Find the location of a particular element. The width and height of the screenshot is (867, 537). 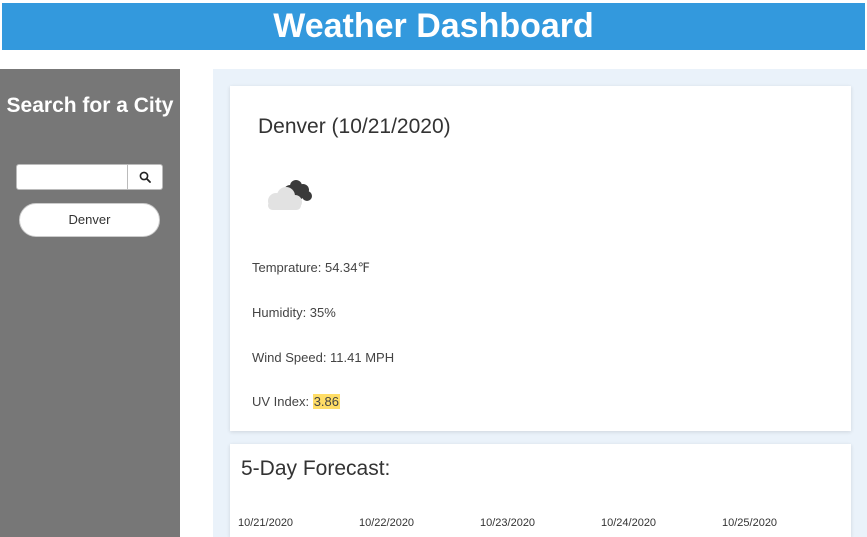

forecast-date: 10/23/2020 is located at coordinates (508, 523).